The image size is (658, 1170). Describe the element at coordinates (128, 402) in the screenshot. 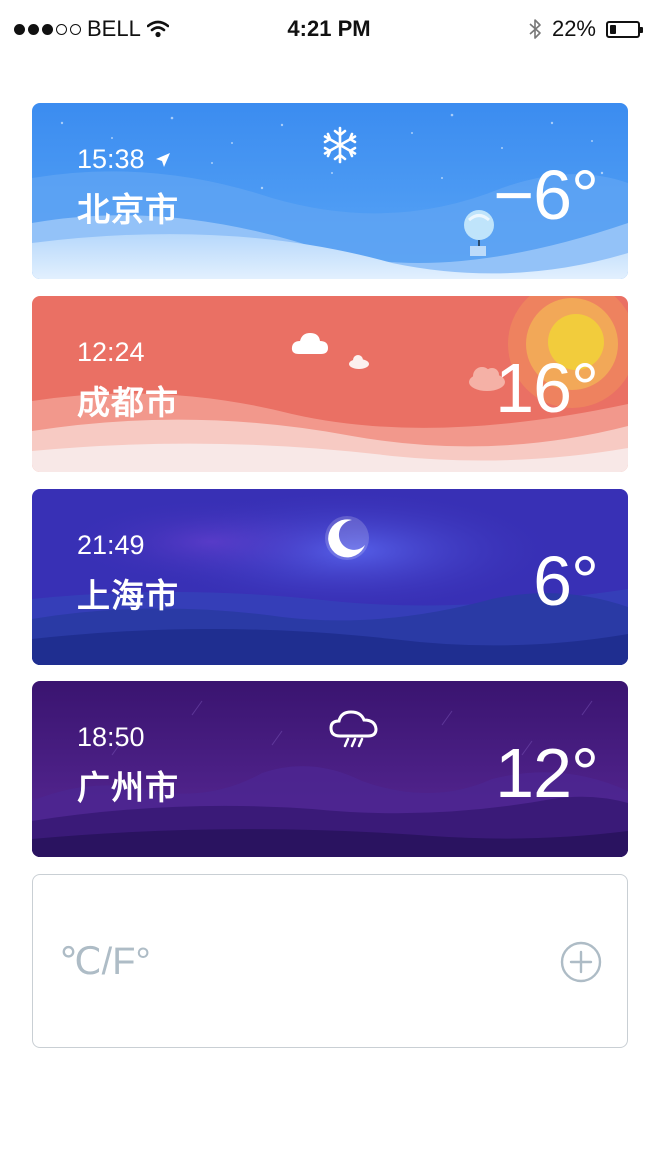

I see `city-name: 成都市` at that location.